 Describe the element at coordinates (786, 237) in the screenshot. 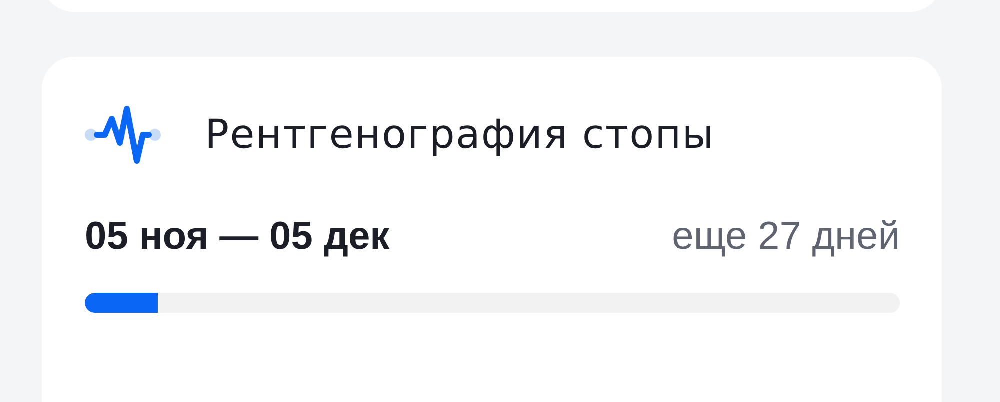

I see `days-remaining: еще 27 дней` at that location.